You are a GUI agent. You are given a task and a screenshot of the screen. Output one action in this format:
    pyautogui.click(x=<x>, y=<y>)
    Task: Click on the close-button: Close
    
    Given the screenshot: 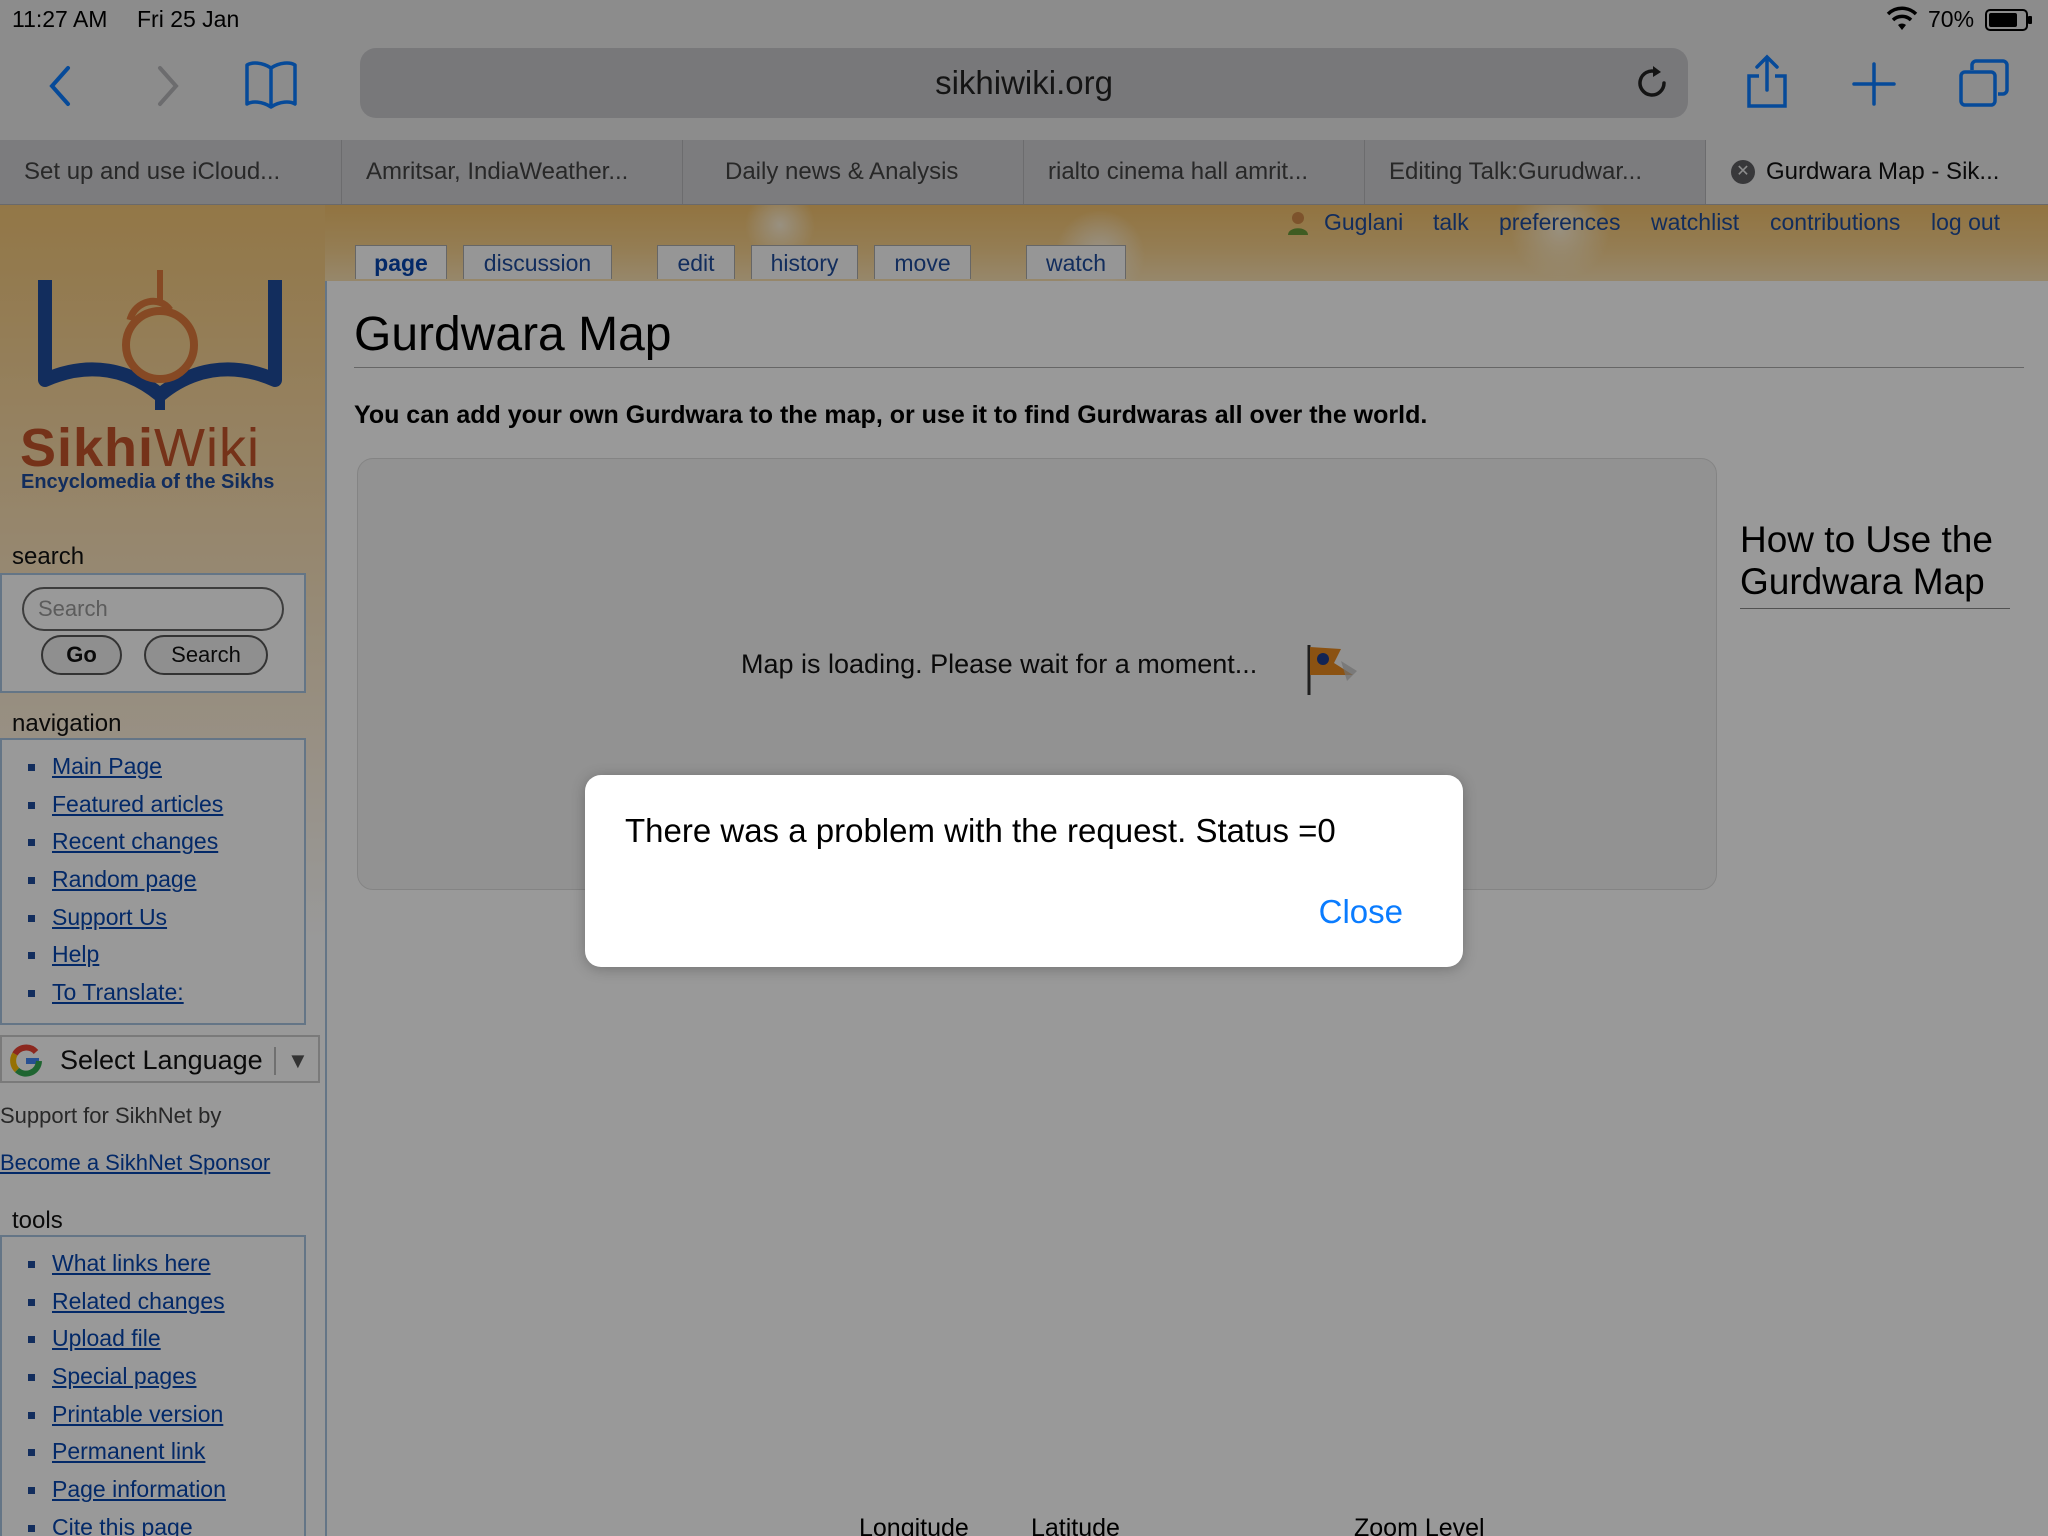 What is the action you would take?
    pyautogui.click(x=1361, y=912)
    